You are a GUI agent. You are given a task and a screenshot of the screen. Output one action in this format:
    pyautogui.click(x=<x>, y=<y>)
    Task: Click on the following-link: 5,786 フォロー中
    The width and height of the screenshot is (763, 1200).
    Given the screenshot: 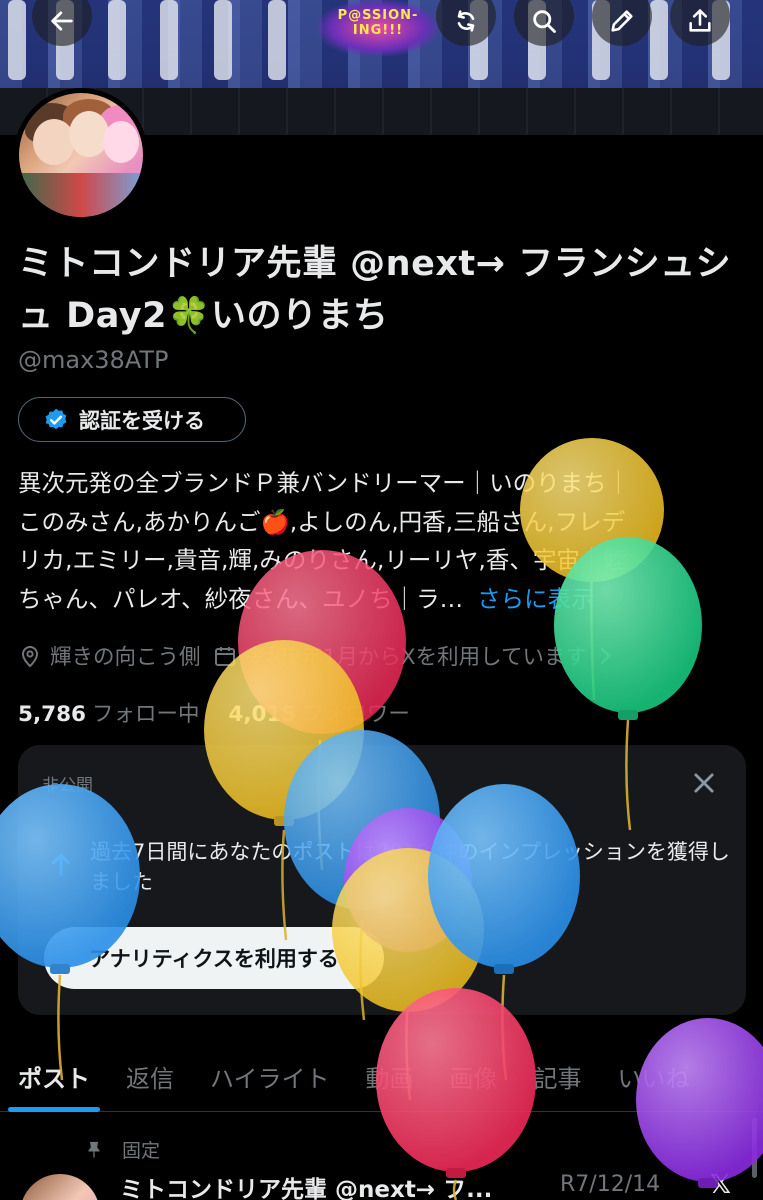 What is the action you would take?
    pyautogui.click(x=109, y=714)
    